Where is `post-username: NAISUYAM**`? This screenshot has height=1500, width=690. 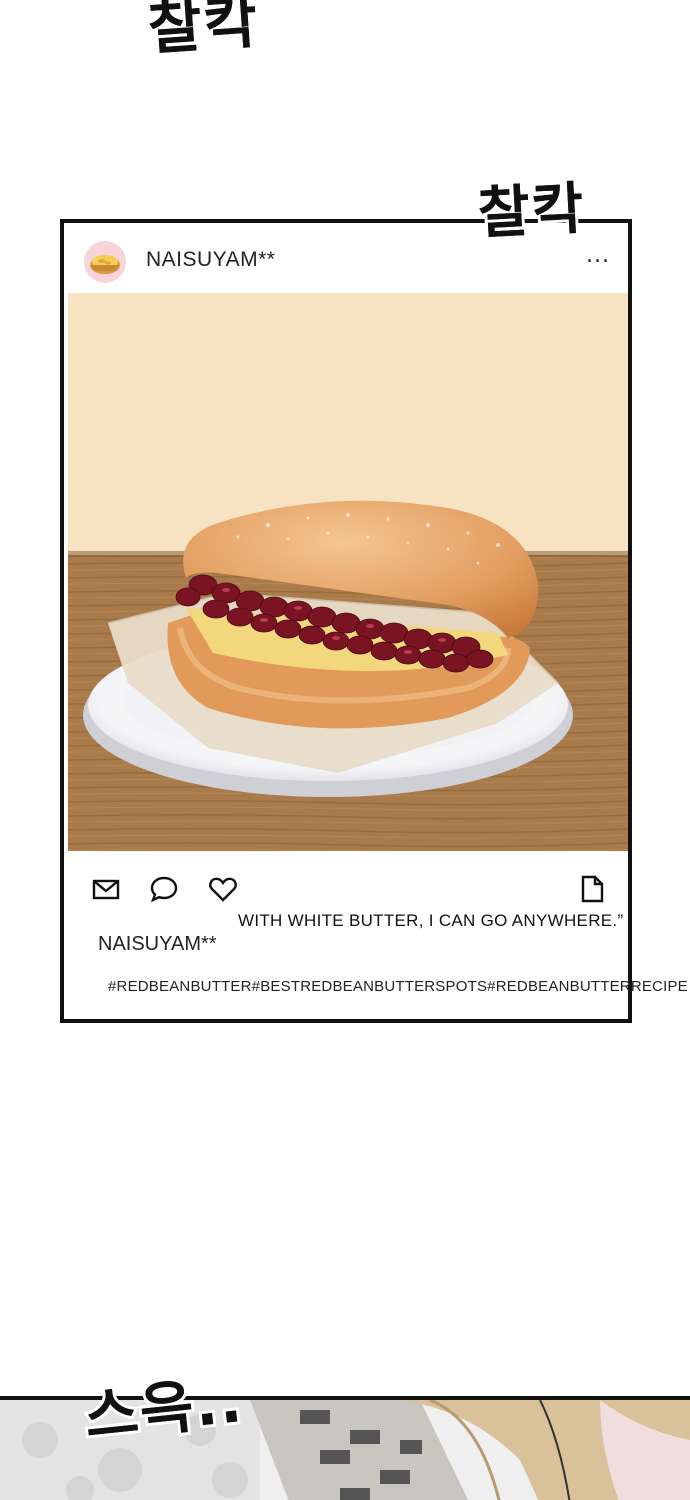 post-username: NAISUYAM** is located at coordinates (210, 260).